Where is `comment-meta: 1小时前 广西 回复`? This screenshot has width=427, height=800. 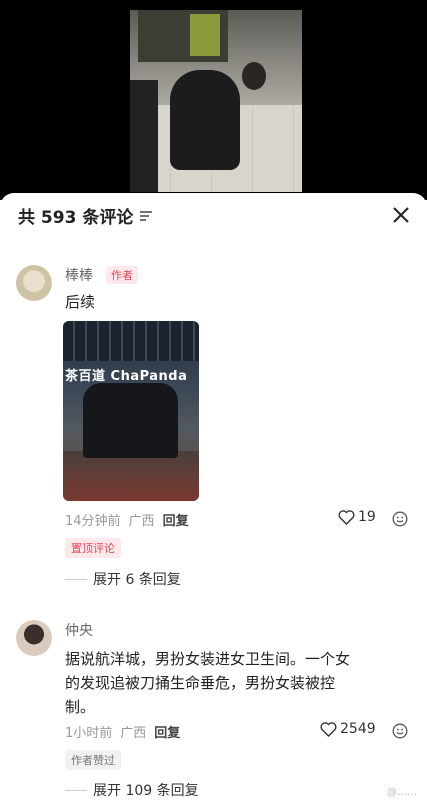 comment-meta: 1小时前 广西 回复 is located at coordinates (122, 731).